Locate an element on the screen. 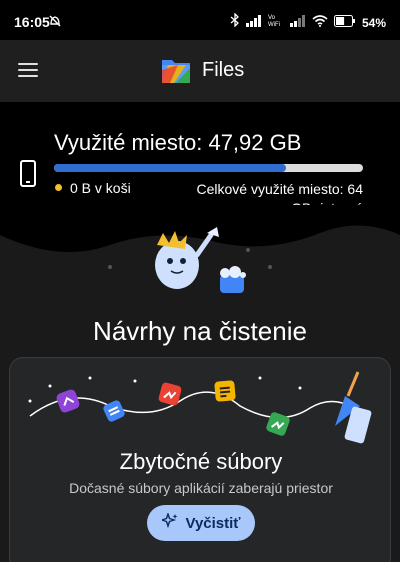  junk-files-title: Zbytočné súbory is located at coordinates (201, 461).